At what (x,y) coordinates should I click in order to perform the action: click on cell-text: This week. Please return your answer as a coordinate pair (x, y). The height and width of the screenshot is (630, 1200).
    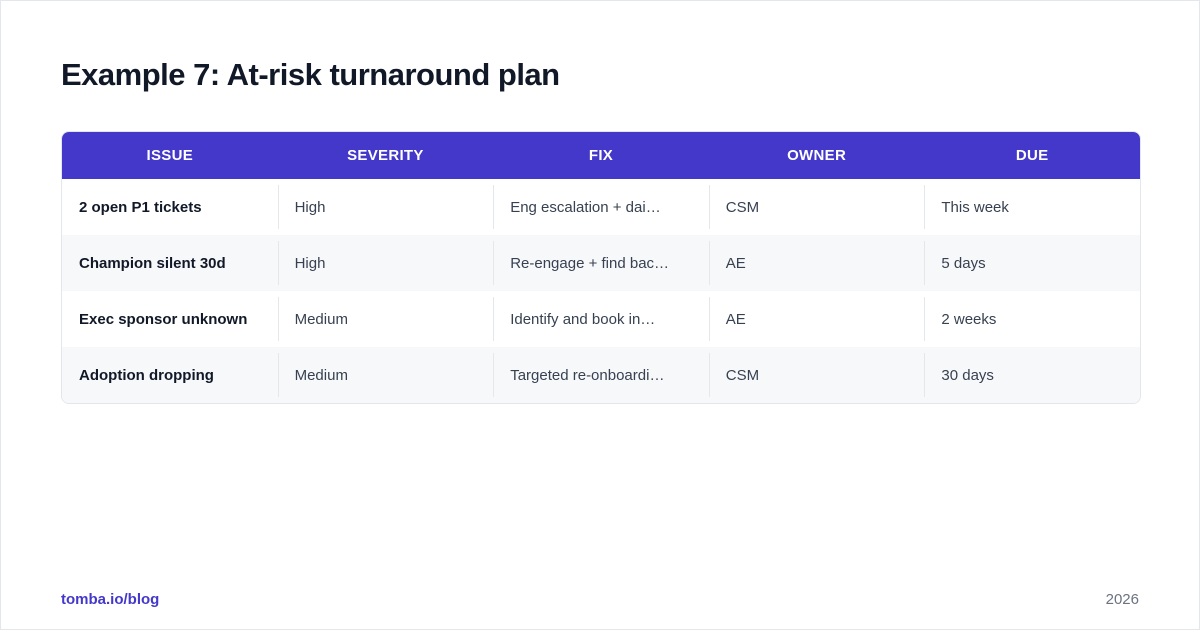
    Looking at the image, I should click on (975, 207).